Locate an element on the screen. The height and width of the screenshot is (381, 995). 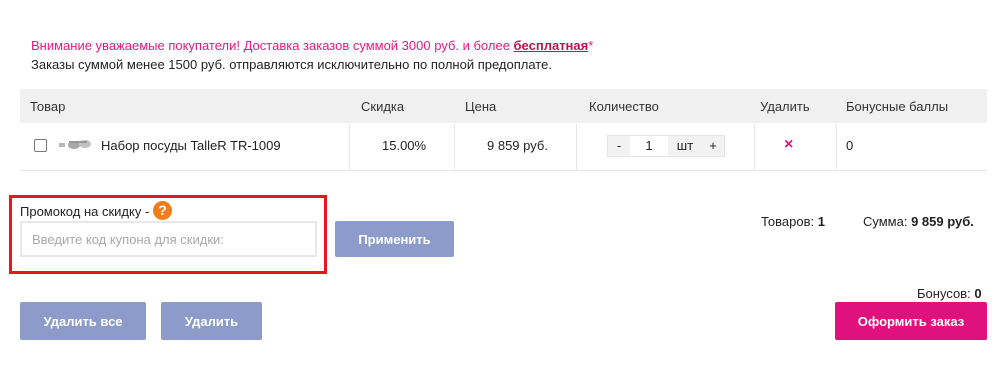
header-quantity: Количество is located at coordinates (624, 106).